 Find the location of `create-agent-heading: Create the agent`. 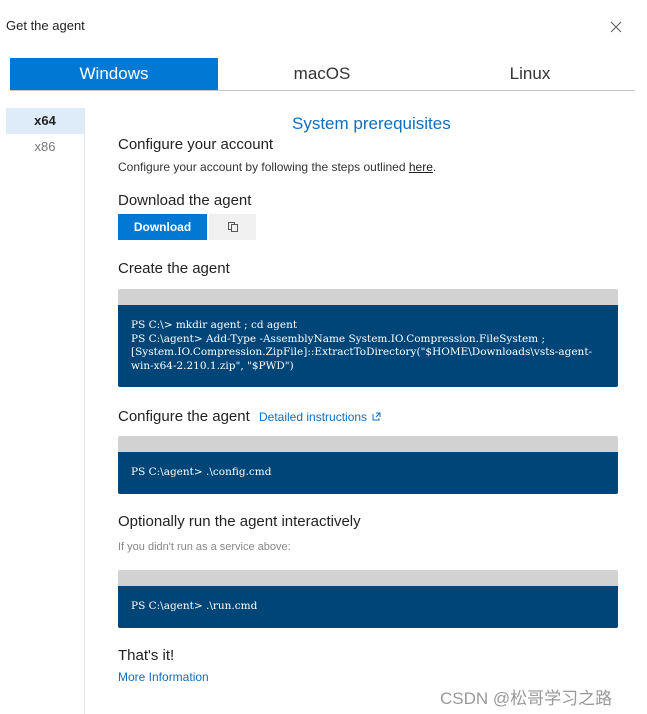

create-agent-heading: Create the agent is located at coordinates (174, 268).